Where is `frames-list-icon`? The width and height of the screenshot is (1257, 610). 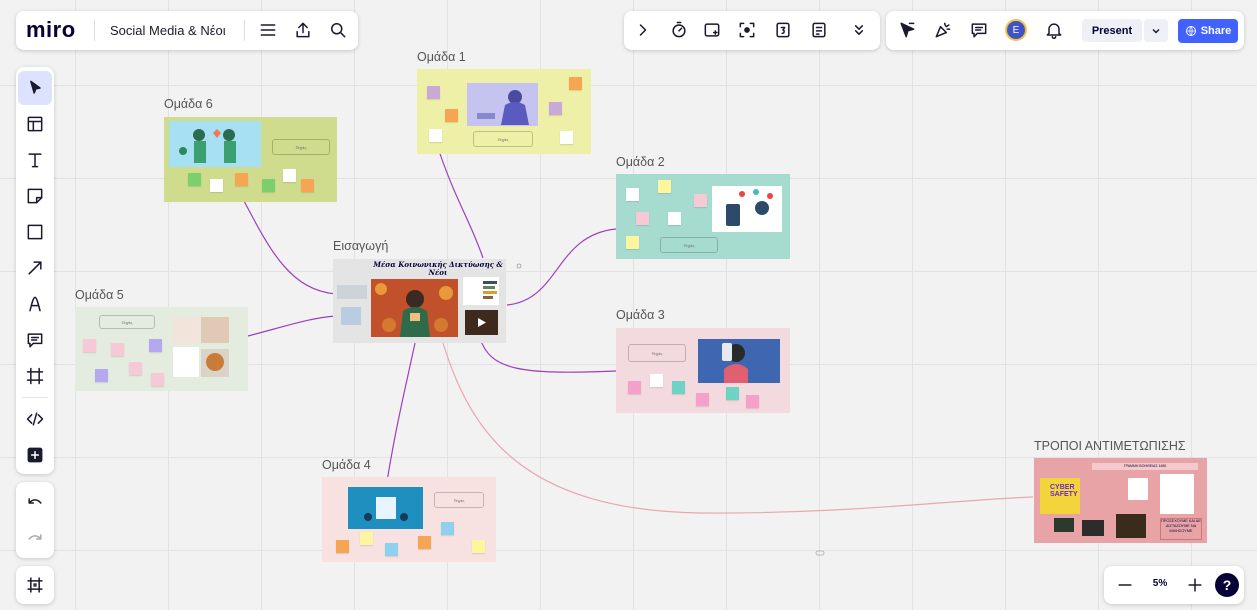 frames-list-icon is located at coordinates (35, 585).